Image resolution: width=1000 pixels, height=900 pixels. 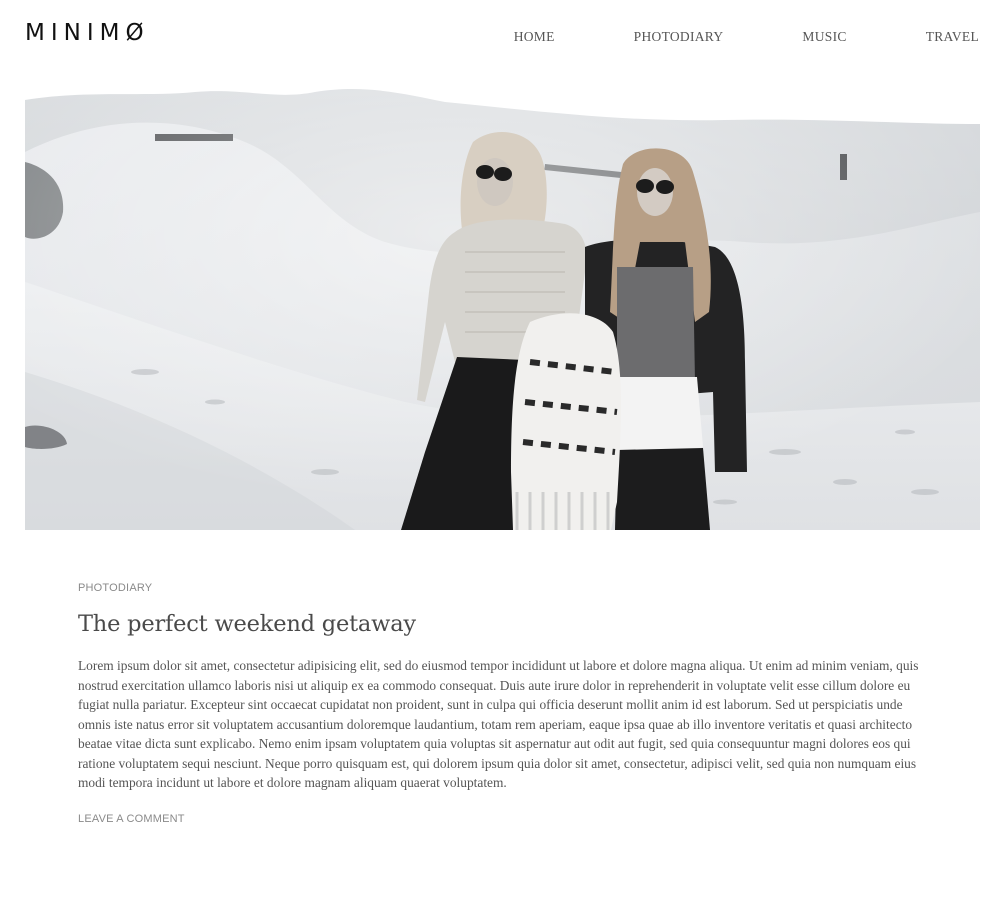 What do you see at coordinates (566, 421) in the screenshot?
I see `blanket` at bounding box center [566, 421].